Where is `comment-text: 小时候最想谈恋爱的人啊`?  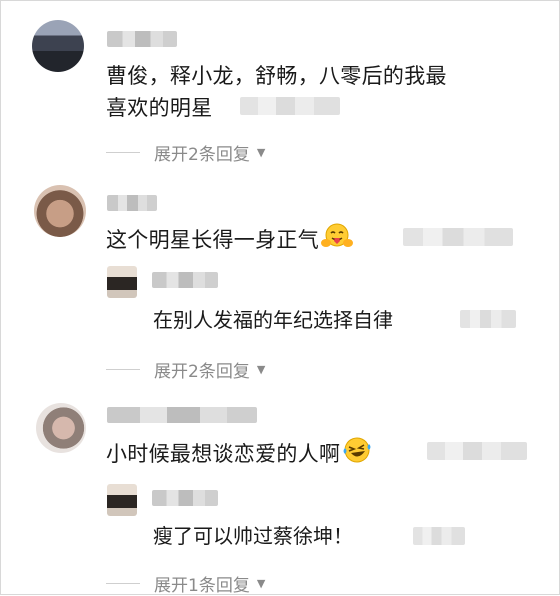 comment-text: 小时候最想谈恋爱的人啊 is located at coordinates (239, 455).